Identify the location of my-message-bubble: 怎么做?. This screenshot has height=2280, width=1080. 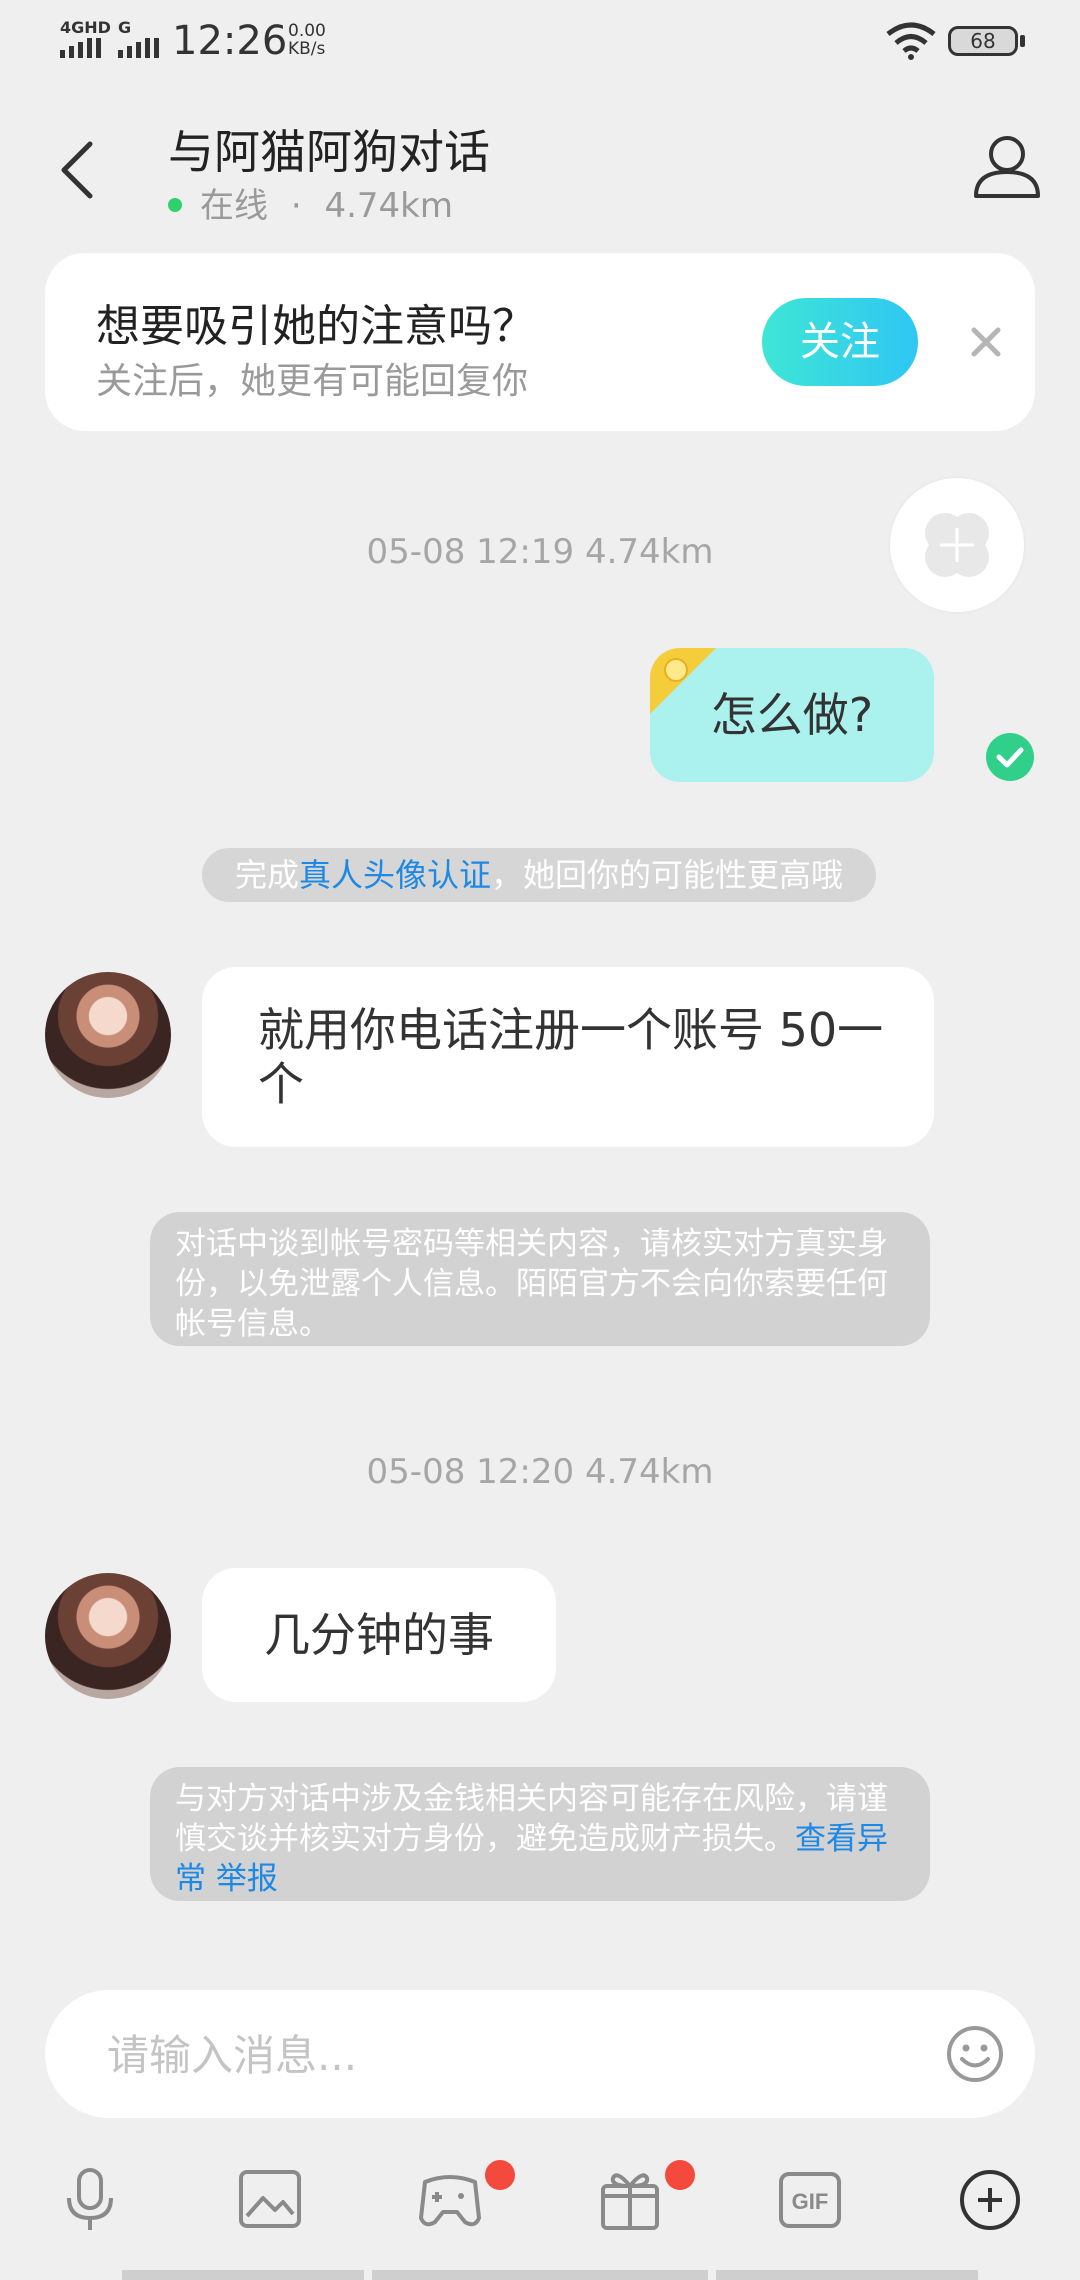
(792, 715).